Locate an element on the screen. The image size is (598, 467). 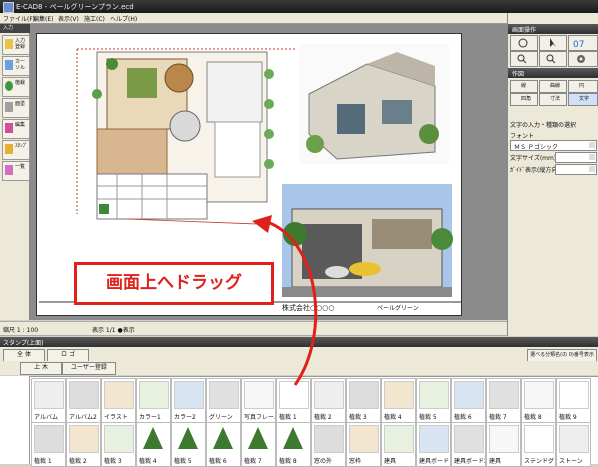
edit-icon is located at coordinates (9, 128).